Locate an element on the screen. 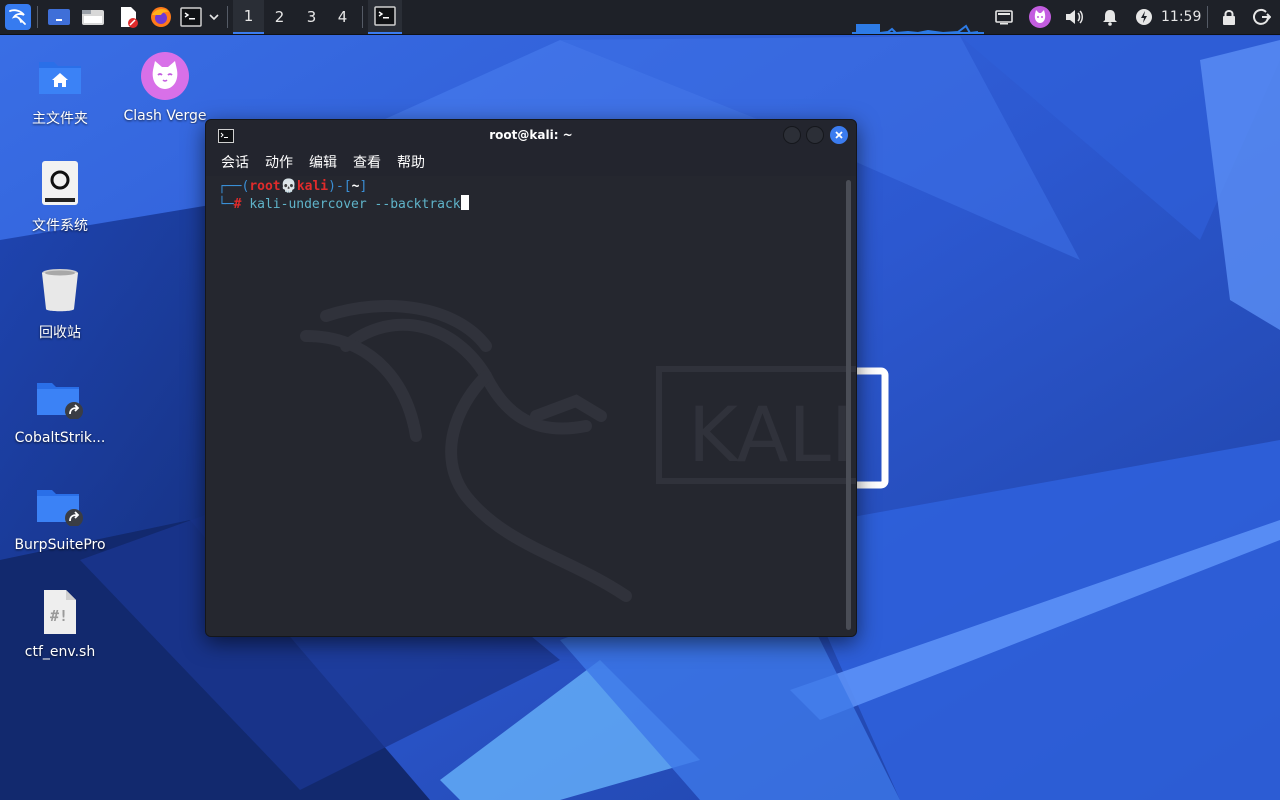 Image resolution: width=1280 pixels, height=800 pixels. workspace-3: 3 is located at coordinates (311, 17).